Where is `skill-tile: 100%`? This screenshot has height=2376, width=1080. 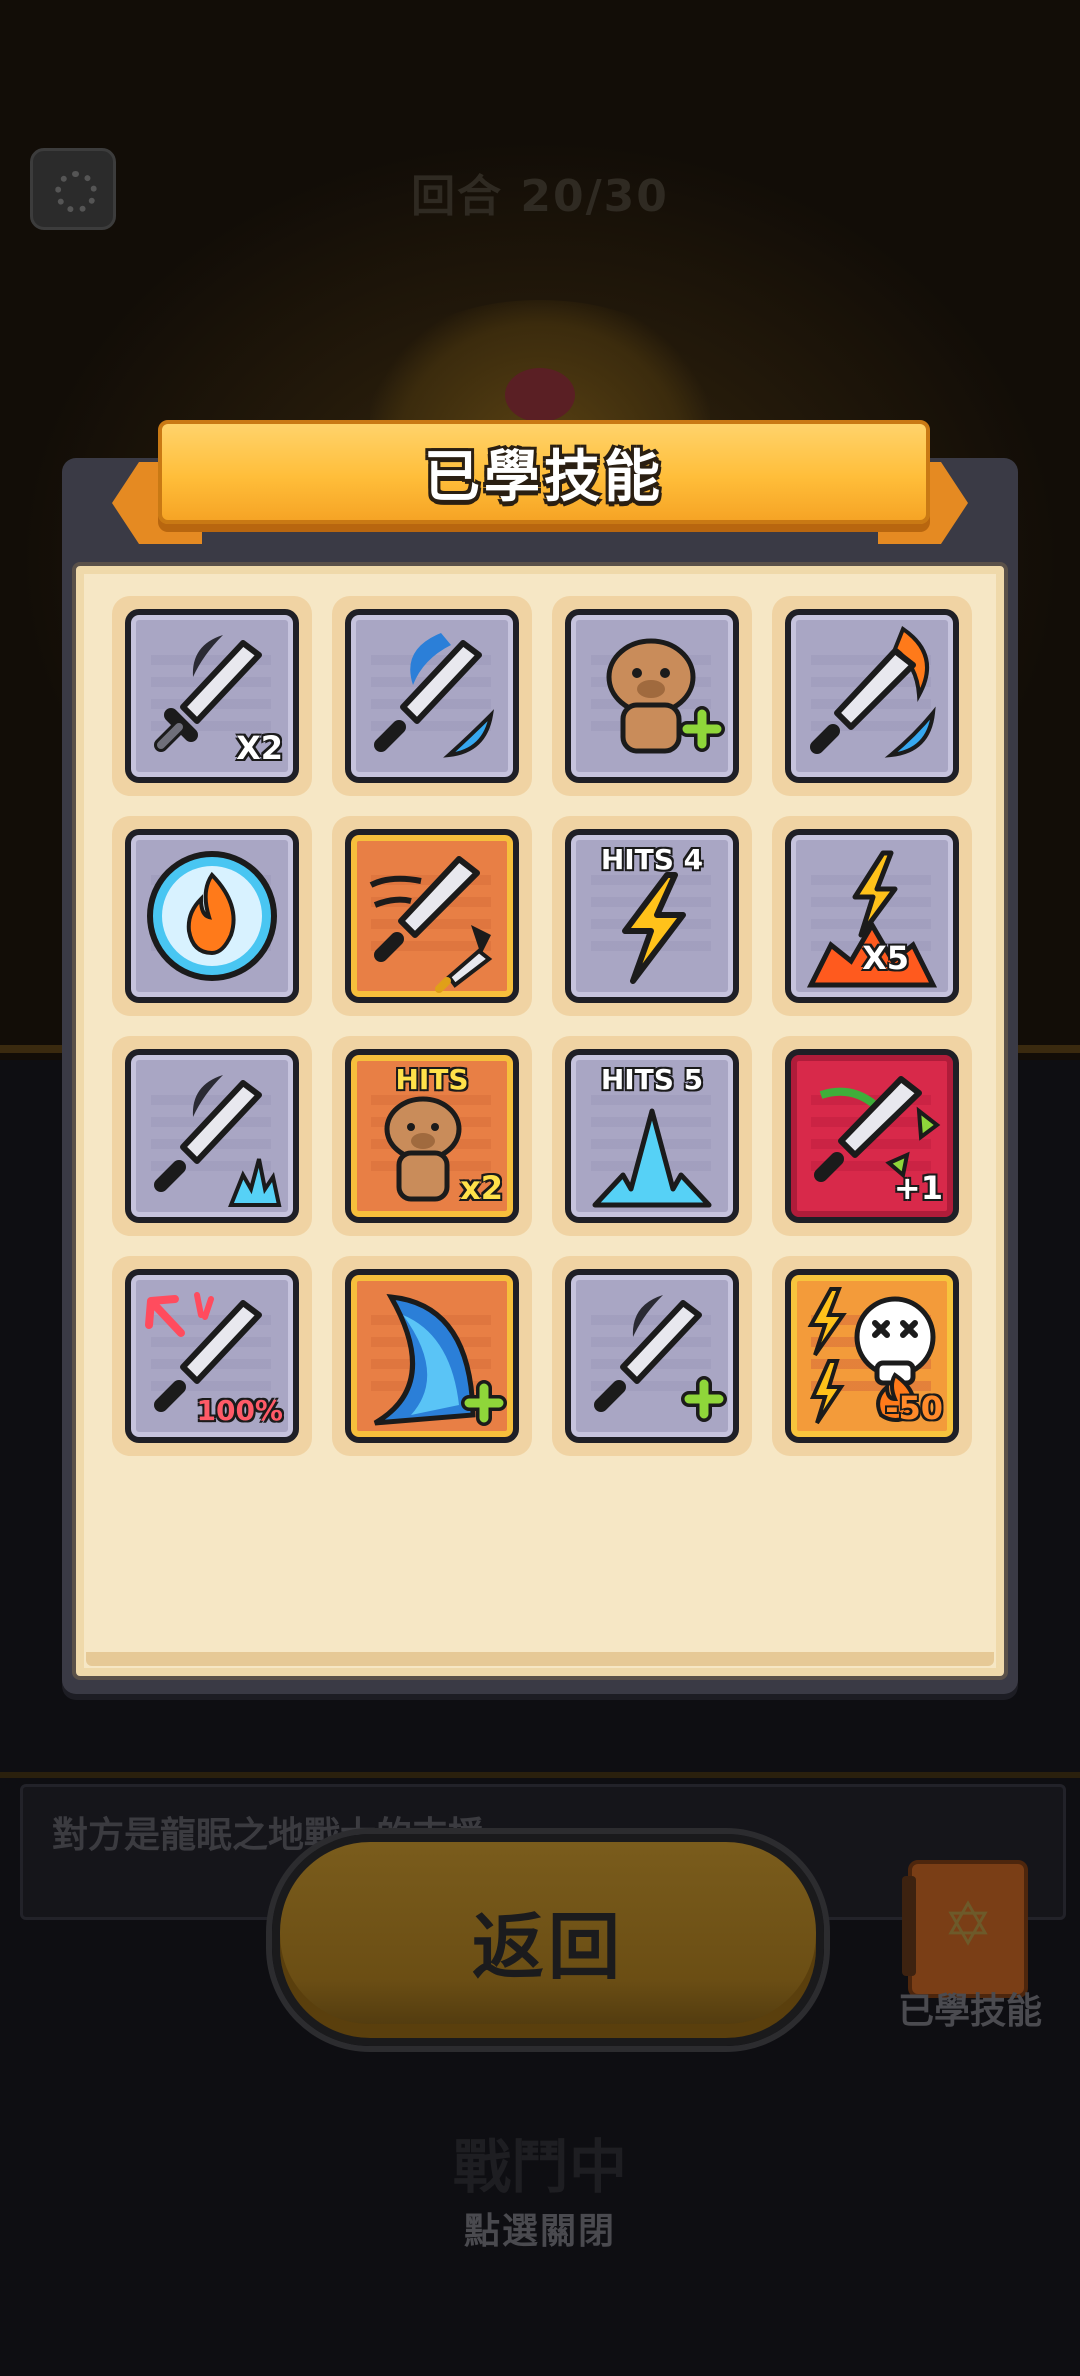 skill-tile: 100% is located at coordinates (212, 1356).